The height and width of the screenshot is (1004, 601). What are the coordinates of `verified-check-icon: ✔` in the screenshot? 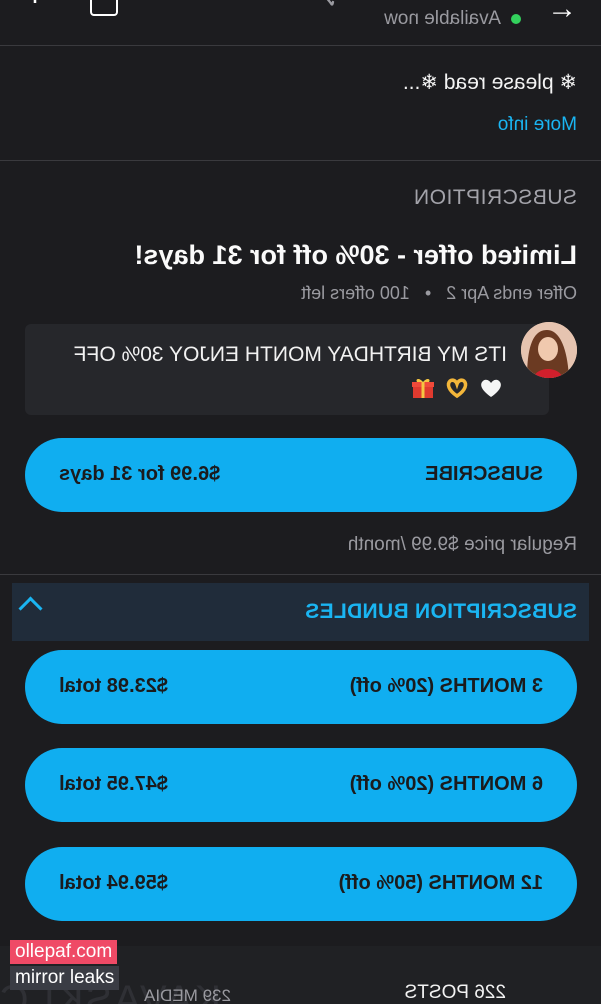 It's located at (329, 5).